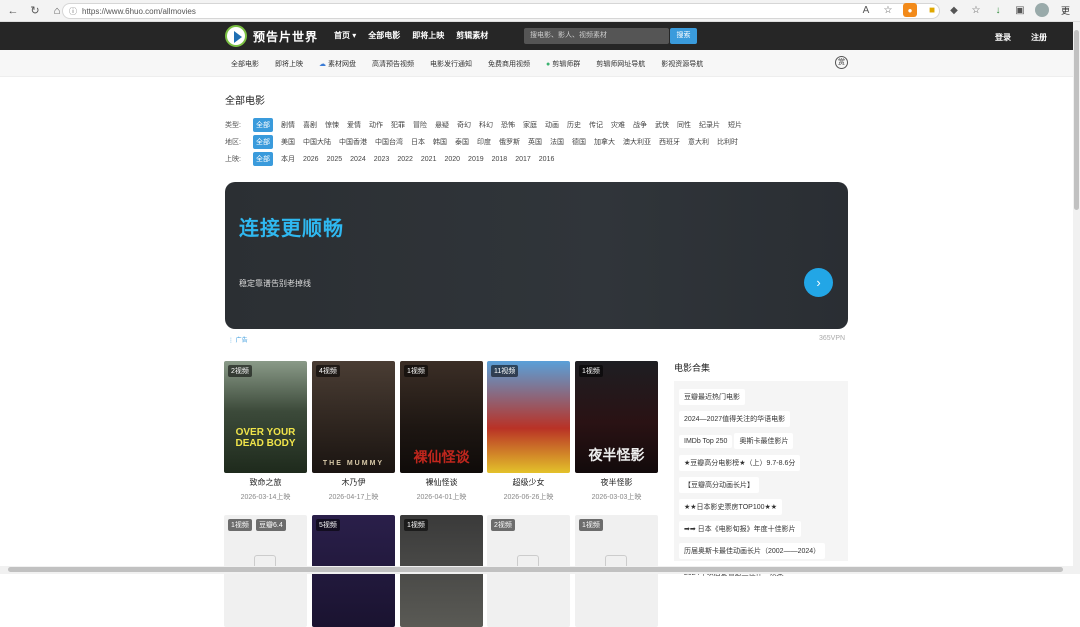  Describe the element at coordinates (552, 125) in the screenshot. I see `filter-option: 动画` at that location.